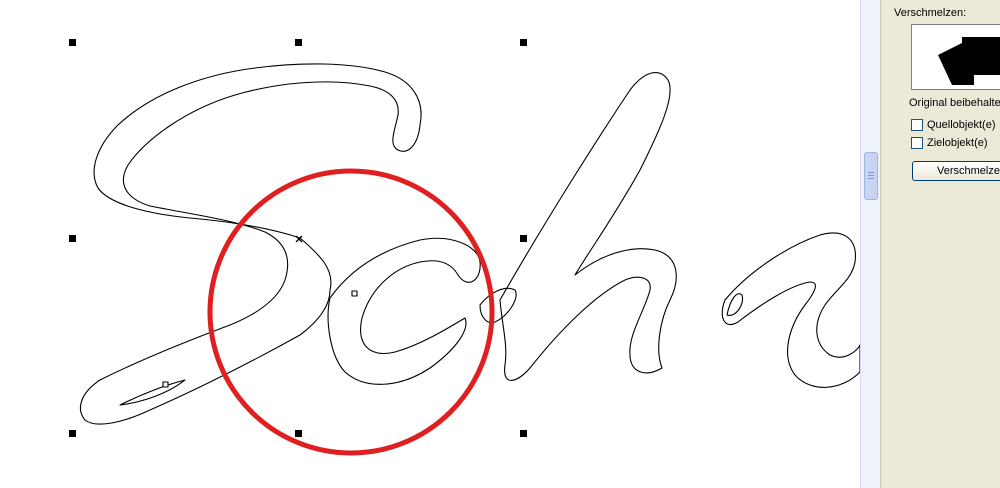 Image resolution: width=1000 pixels, height=488 pixels. Describe the element at coordinates (72, 238) in the screenshot. I see `selection-handle-middle-left` at that location.